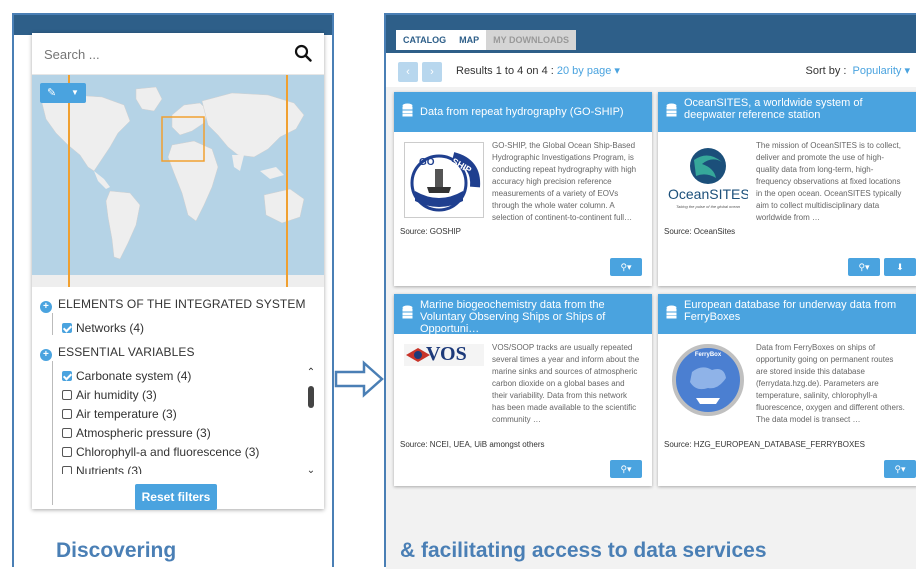 This screenshot has width=916, height=569. I want to click on search-input, so click(164, 54).